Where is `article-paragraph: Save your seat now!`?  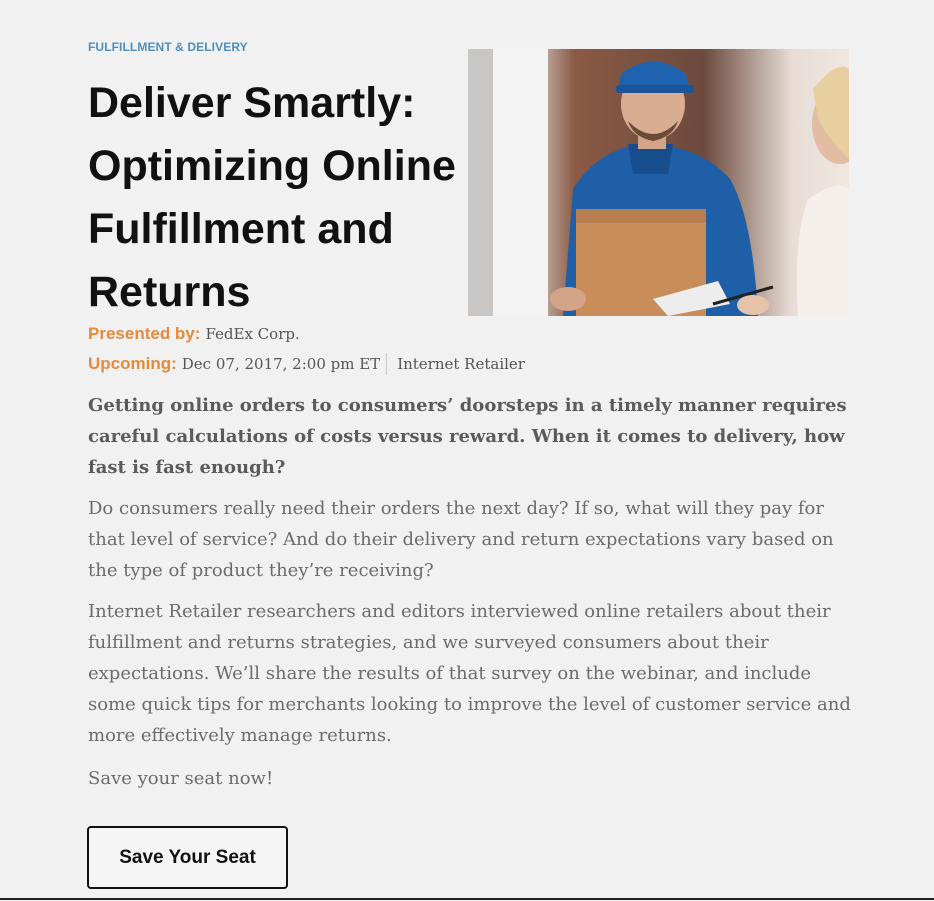
article-paragraph: Save your seat now! is located at coordinates (181, 778).